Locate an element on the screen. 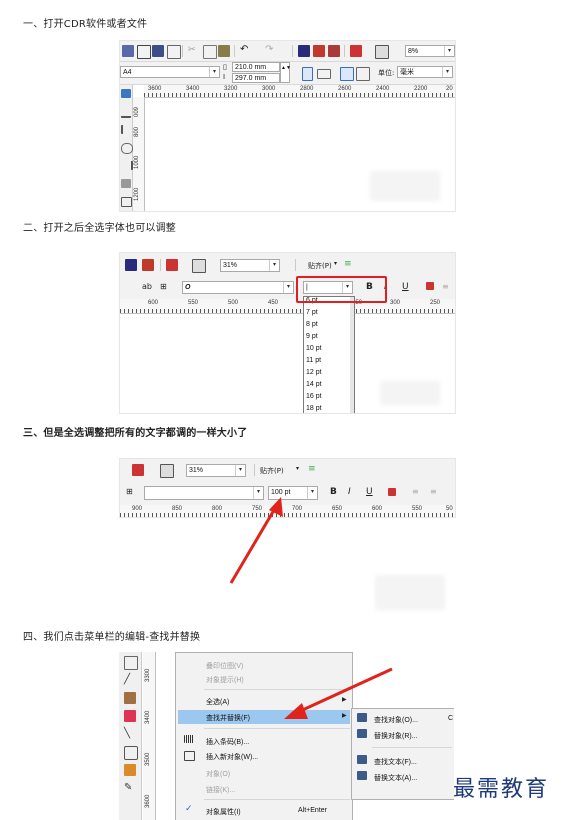 This screenshot has height=820, width=573. open-icon is located at coordinates (144, 52).